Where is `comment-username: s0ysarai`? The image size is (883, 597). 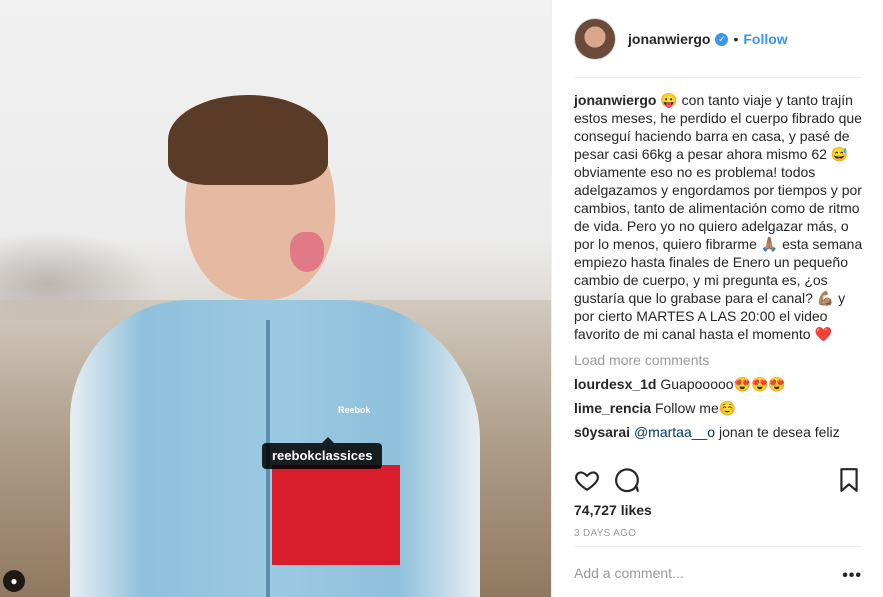 comment-username: s0ysarai is located at coordinates (602, 432).